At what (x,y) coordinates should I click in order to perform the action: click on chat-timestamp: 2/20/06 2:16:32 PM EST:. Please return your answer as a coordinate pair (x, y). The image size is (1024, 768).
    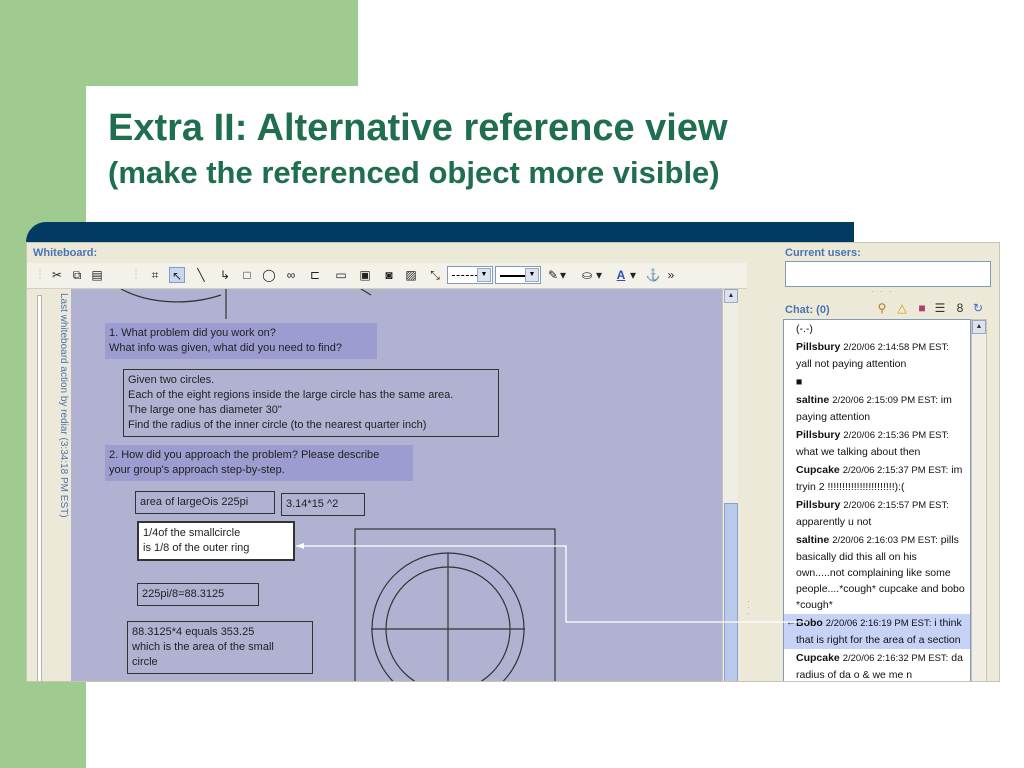
    Looking at the image, I should click on (895, 658).